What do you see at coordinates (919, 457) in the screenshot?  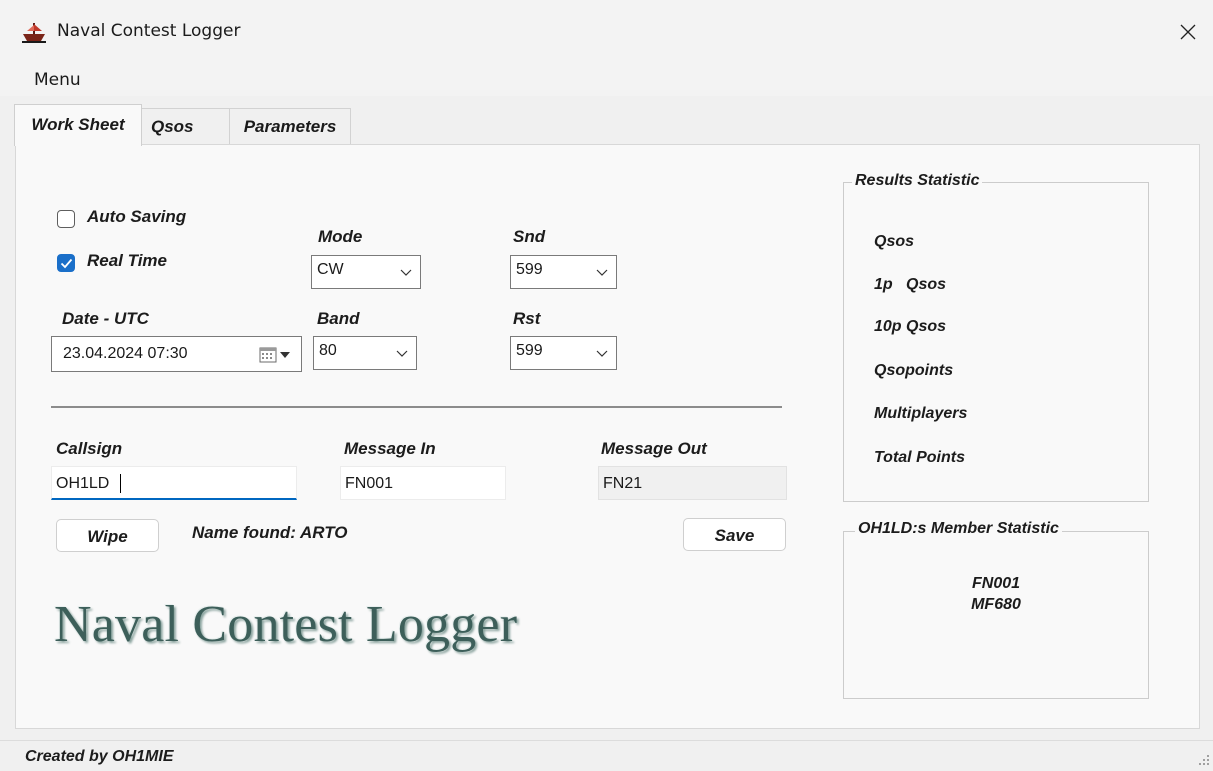 I see `stat-total-points: Total Points` at bounding box center [919, 457].